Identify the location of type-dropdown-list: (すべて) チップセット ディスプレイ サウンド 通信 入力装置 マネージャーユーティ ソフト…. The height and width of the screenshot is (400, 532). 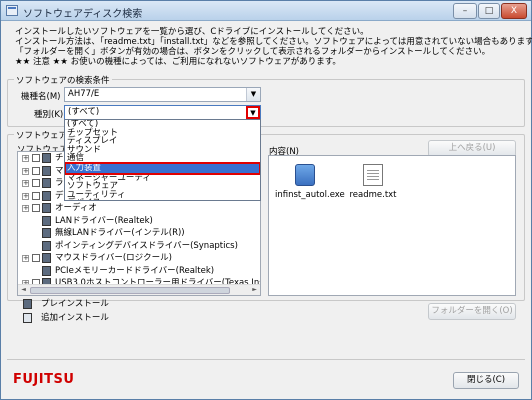
(162, 160).